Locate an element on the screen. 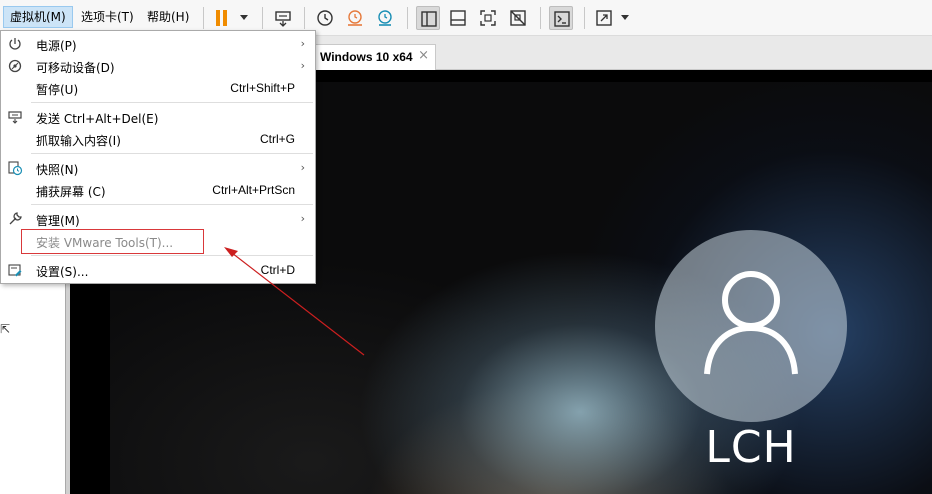  menu-item-capture-screen: 捕获屏幕 (C) Ctrl+Alt+PrtScn is located at coordinates (158, 190).